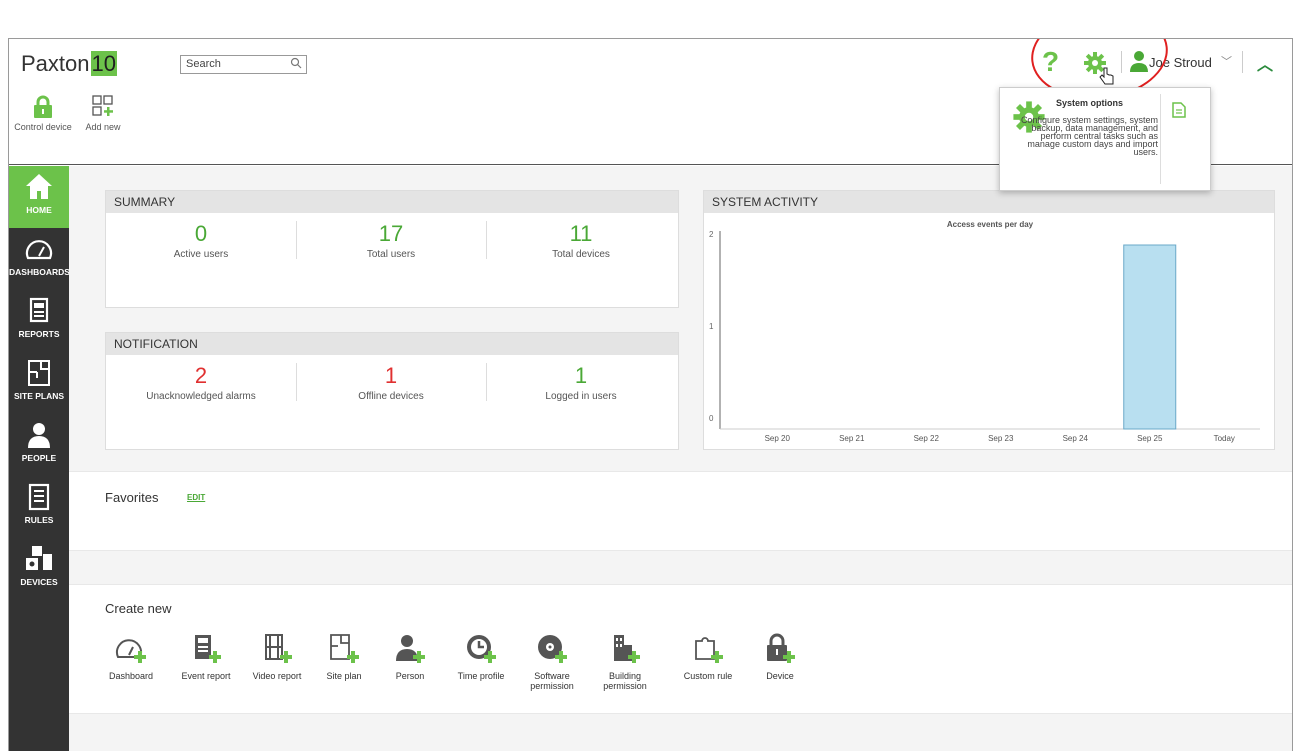  What do you see at coordinates (131, 651) in the screenshot?
I see `dashboard-add-icon` at bounding box center [131, 651].